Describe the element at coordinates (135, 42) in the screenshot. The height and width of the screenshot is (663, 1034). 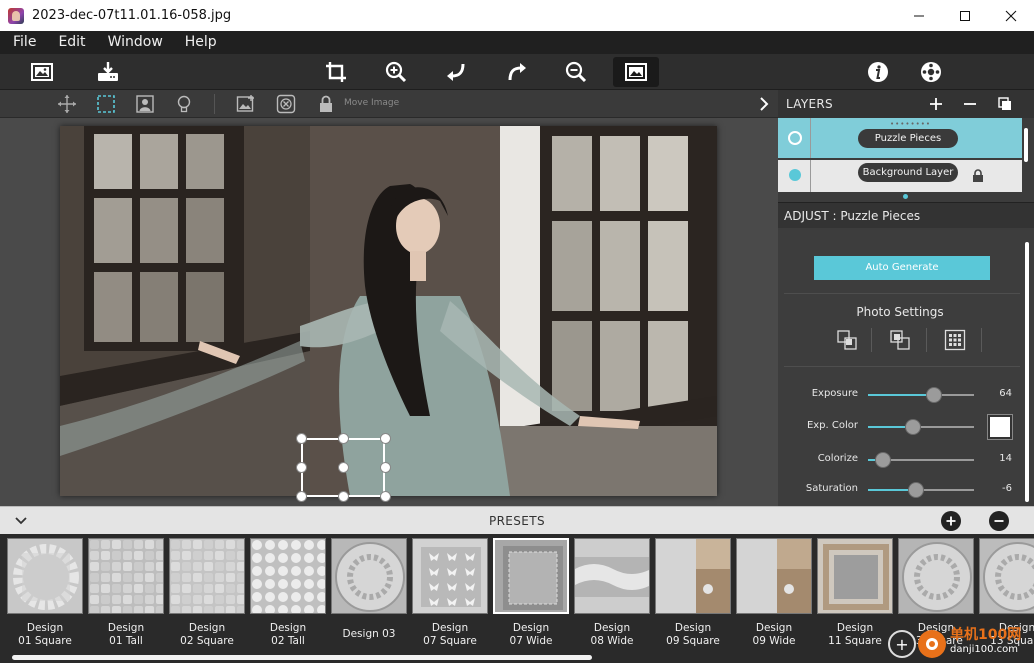
I see `menu-window: Window` at that location.